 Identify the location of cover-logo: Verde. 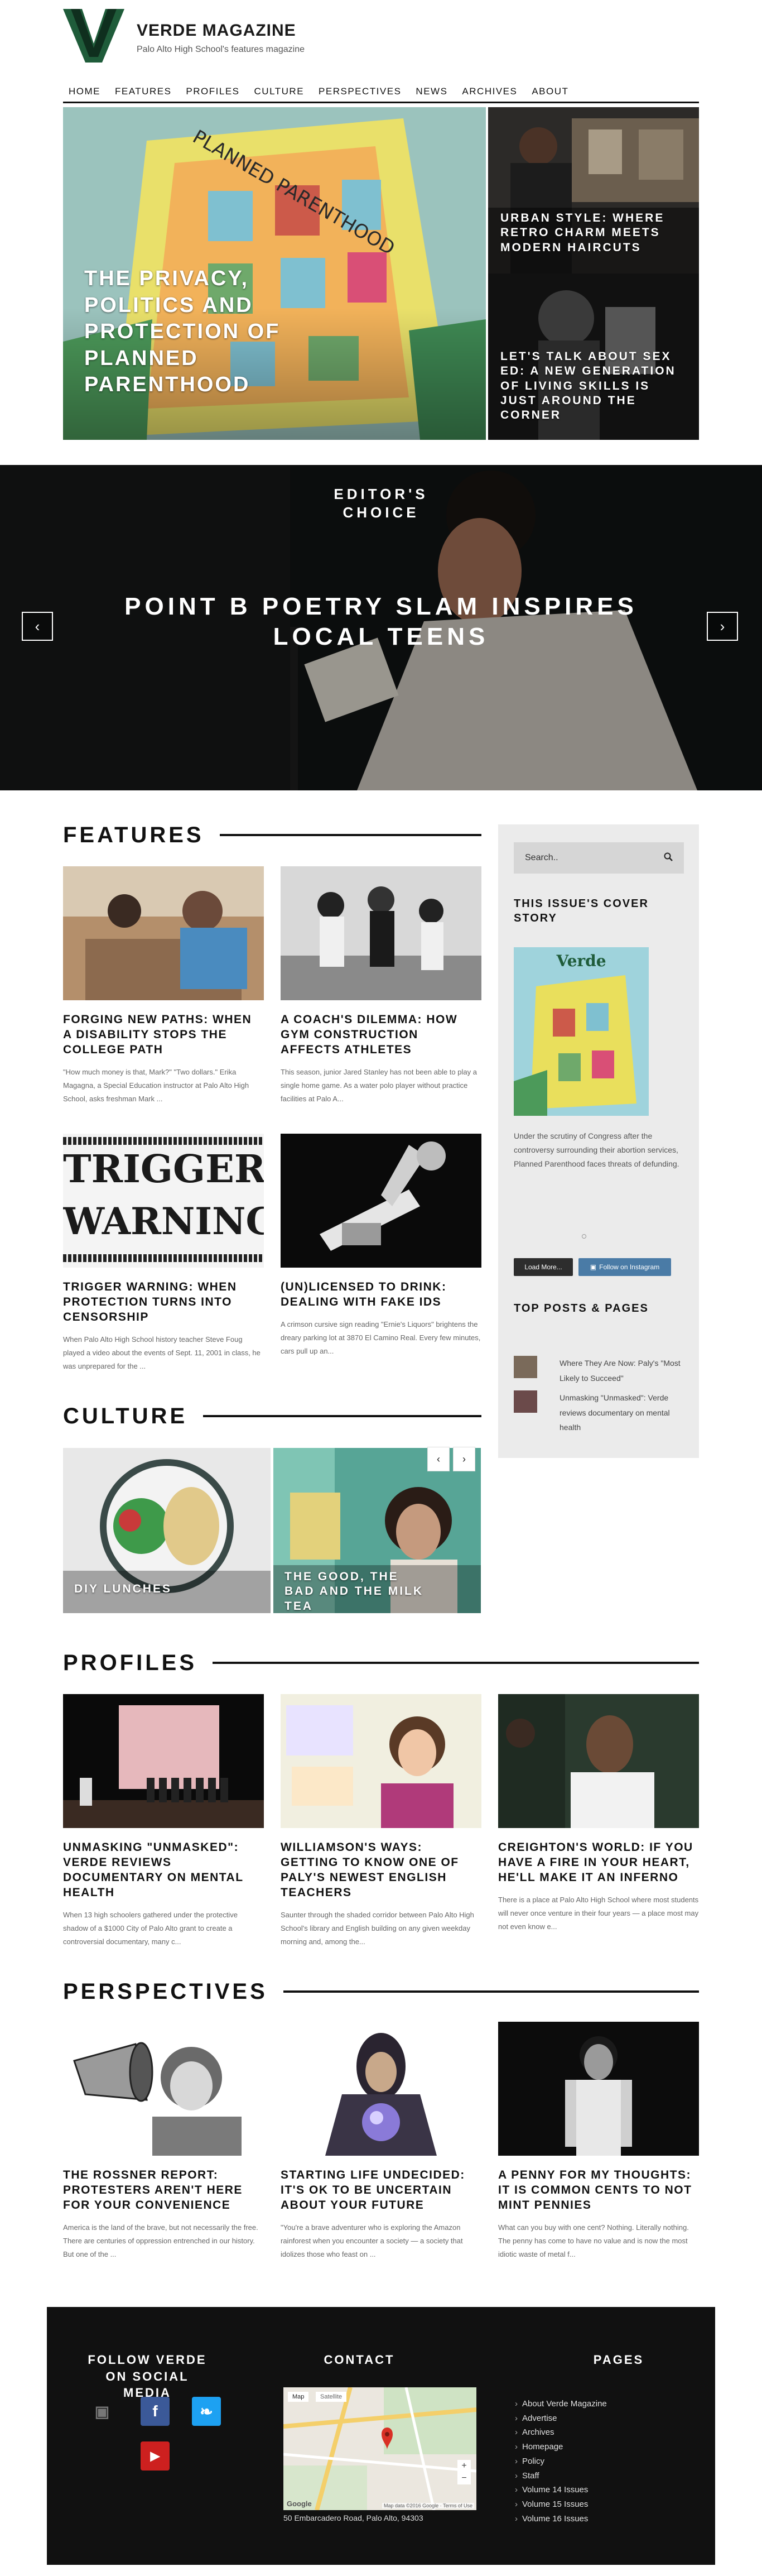
(581, 961).